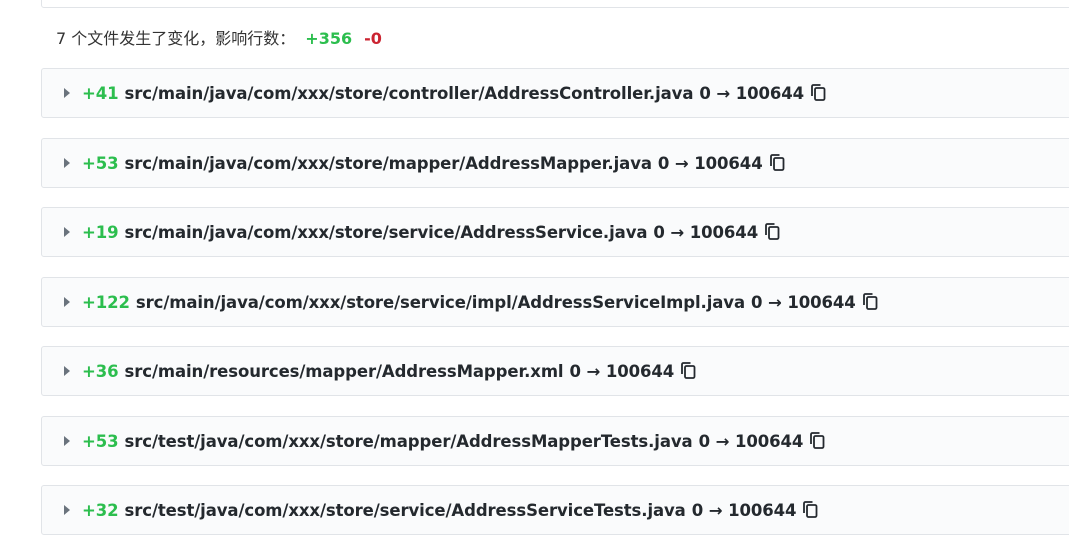 Image resolution: width=1069 pixels, height=557 pixels. What do you see at coordinates (329, 38) in the screenshot?
I see `summary-additions: +356` at bounding box center [329, 38].